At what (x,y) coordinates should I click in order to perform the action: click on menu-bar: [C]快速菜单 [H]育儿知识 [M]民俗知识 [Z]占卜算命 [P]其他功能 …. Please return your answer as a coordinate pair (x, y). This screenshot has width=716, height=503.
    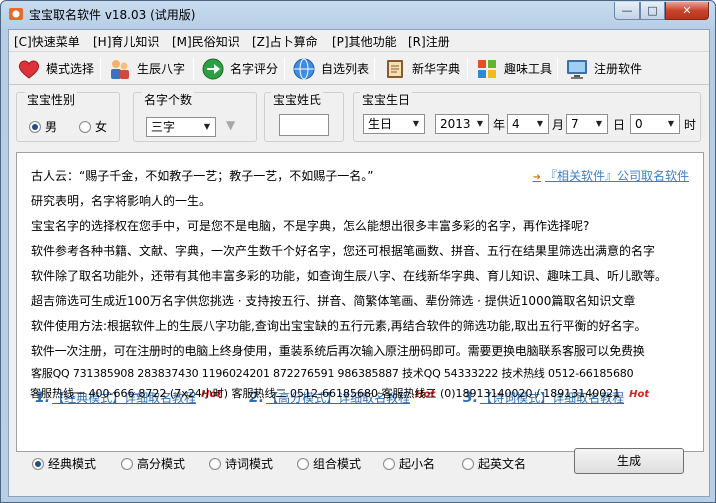
    Looking at the image, I should click on (359, 40).